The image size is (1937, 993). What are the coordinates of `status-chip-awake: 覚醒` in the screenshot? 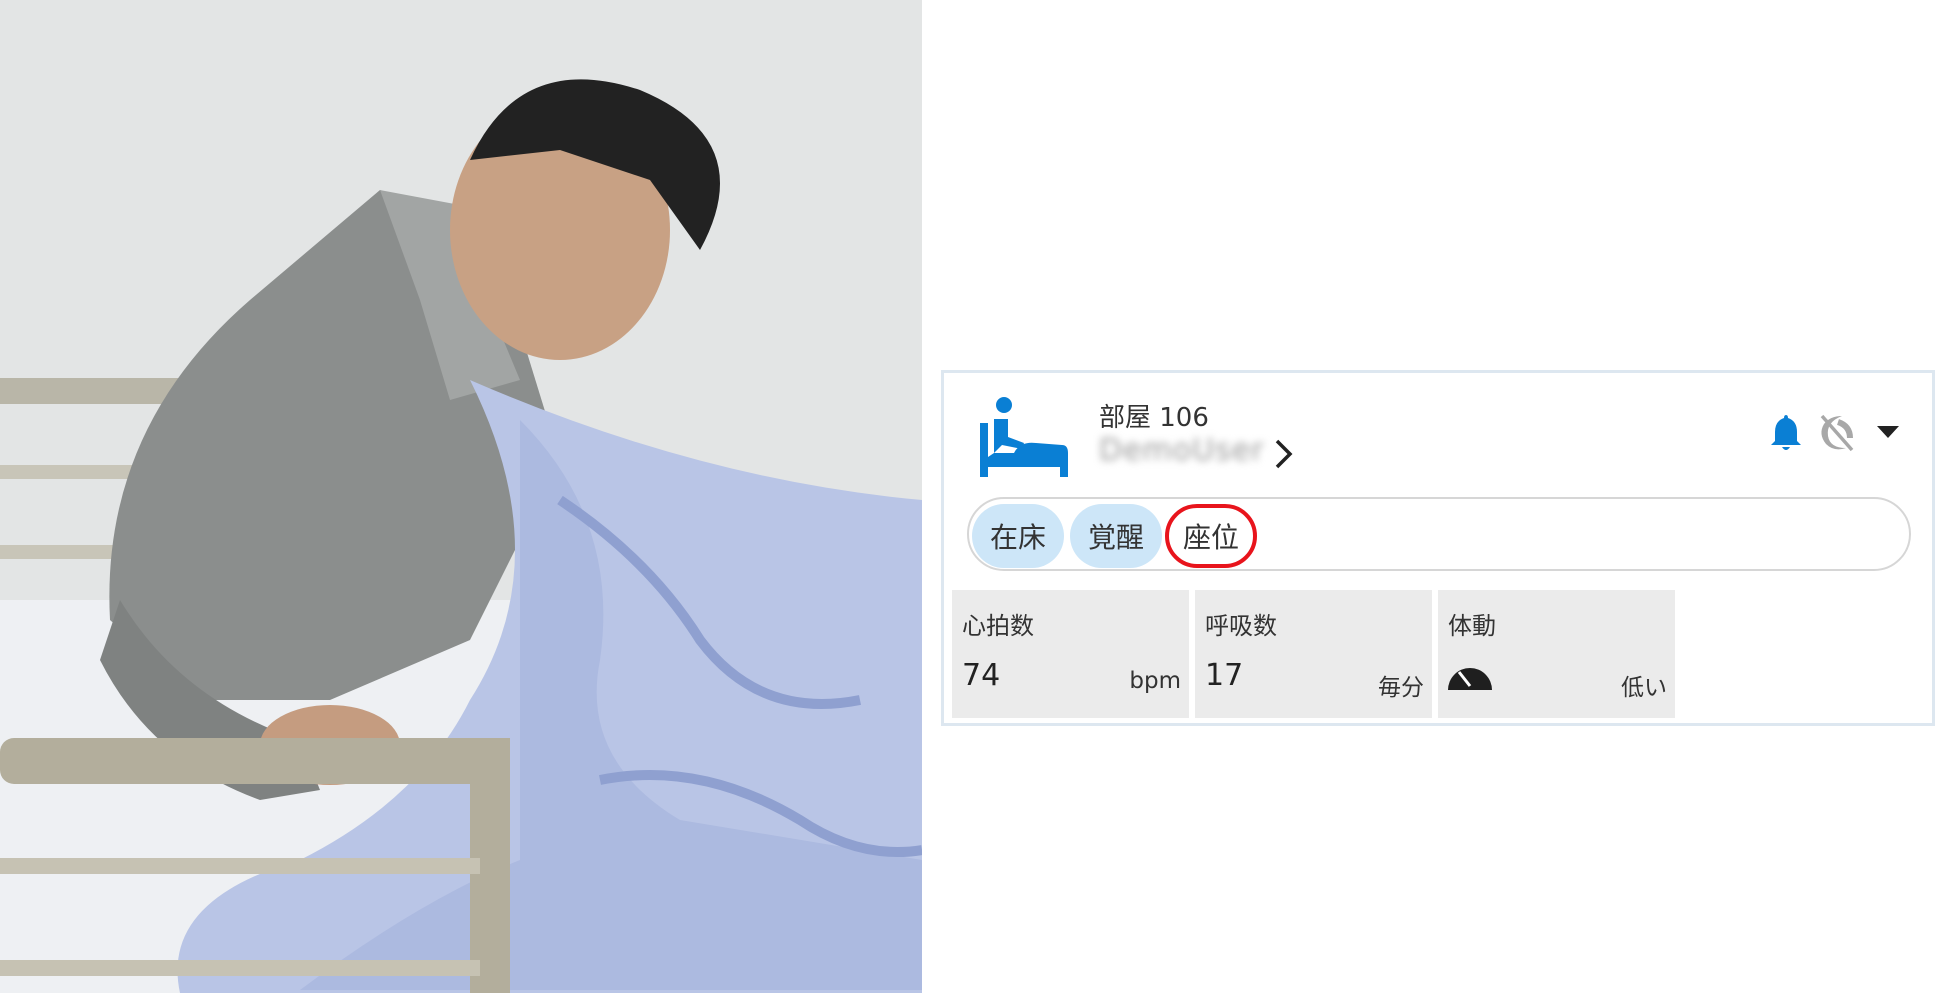 It's located at (1116, 536).